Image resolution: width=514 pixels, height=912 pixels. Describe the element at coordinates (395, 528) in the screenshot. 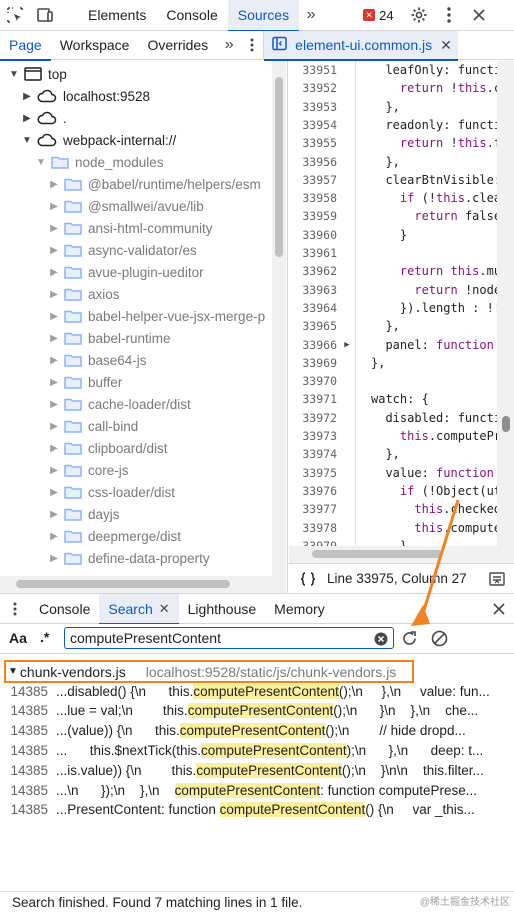

I see `code-line: 33978 this.compute` at that location.